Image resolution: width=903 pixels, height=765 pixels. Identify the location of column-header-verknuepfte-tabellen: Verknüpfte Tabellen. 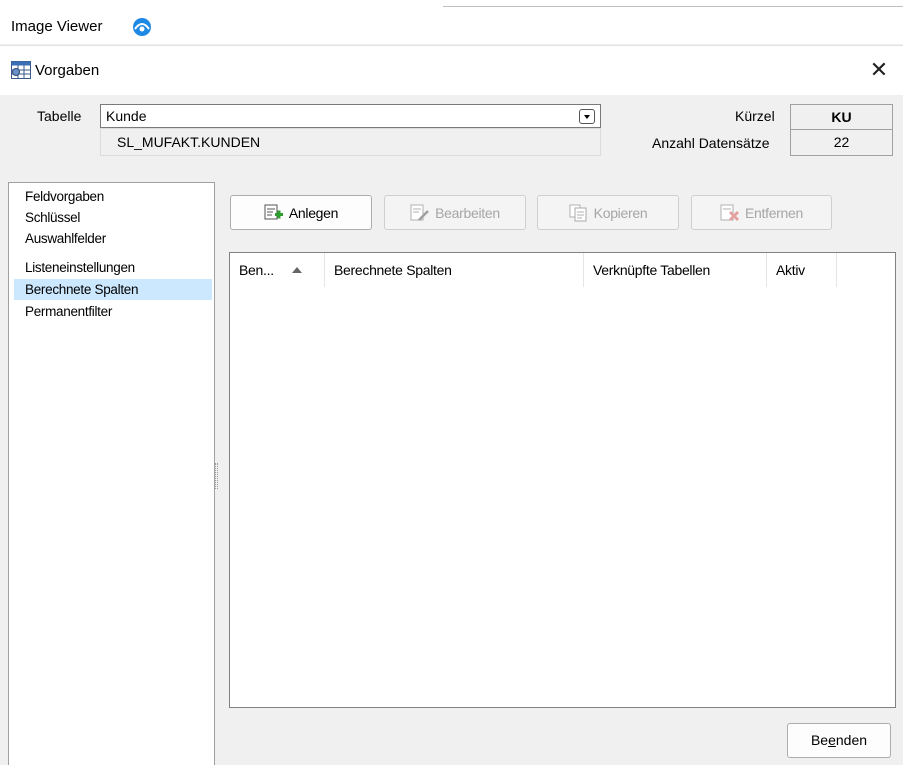
(675, 270).